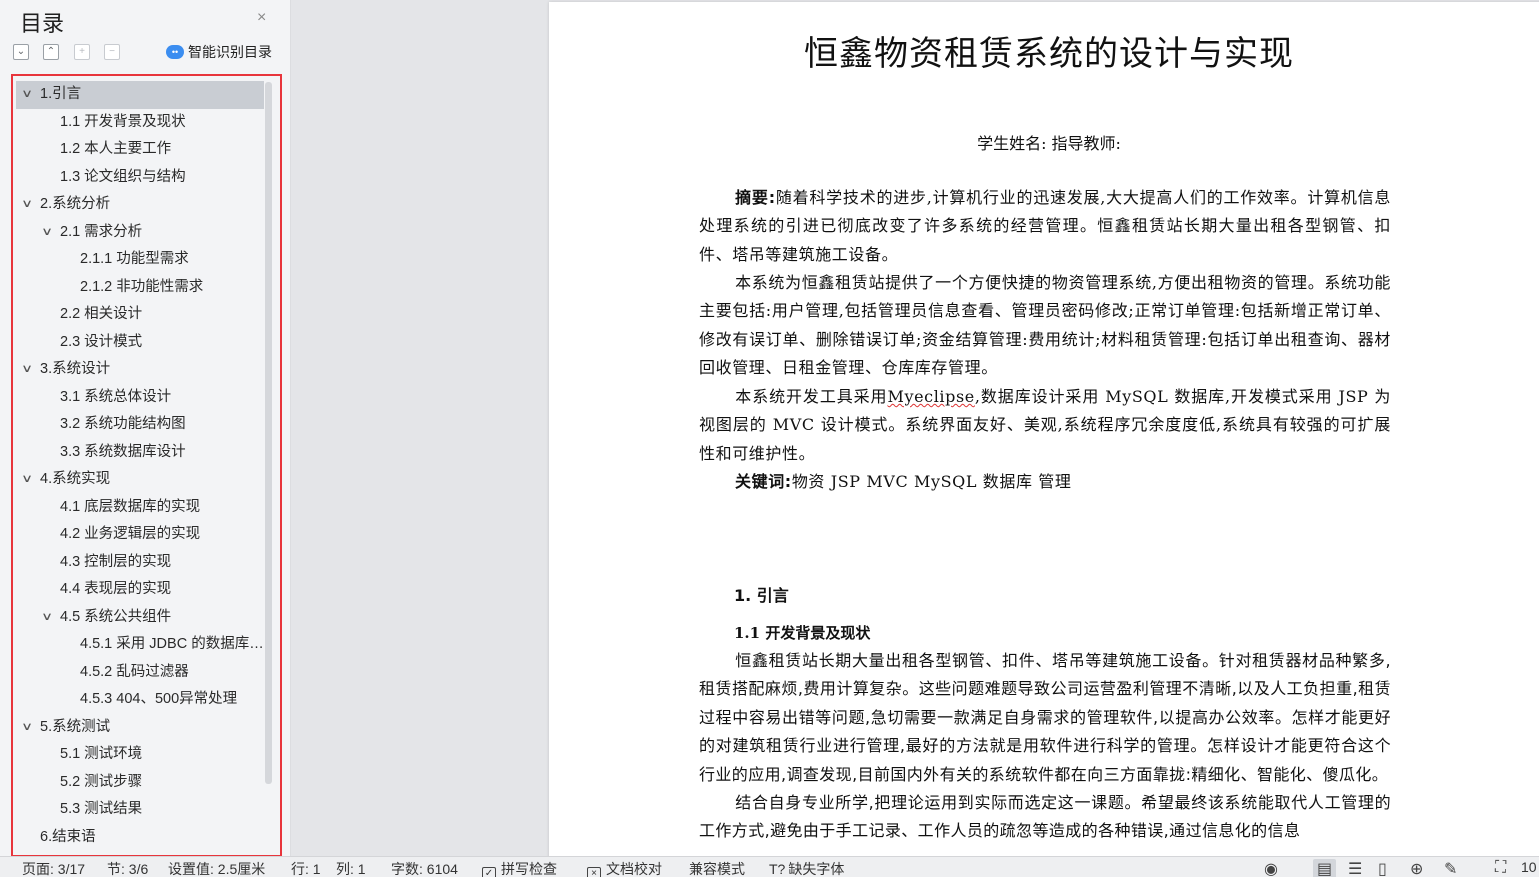 The height and width of the screenshot is (877, 1539). Describe the element at coordinates (1049, 54) in the screenshot. I see `document-title: 恒鑫物资租赁系统的设计与实现` at that location.